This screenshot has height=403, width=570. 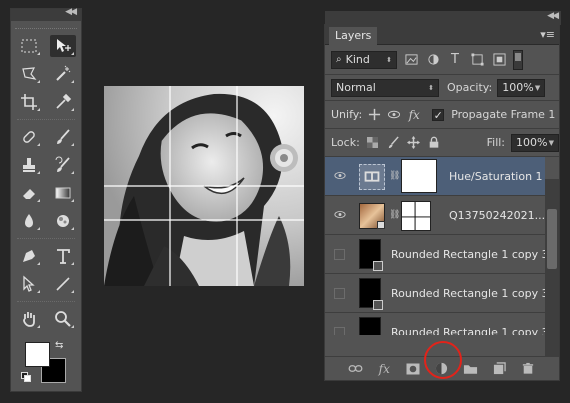 I want to click on opacity-field: 100% ▼, so click(x=521, y=87).